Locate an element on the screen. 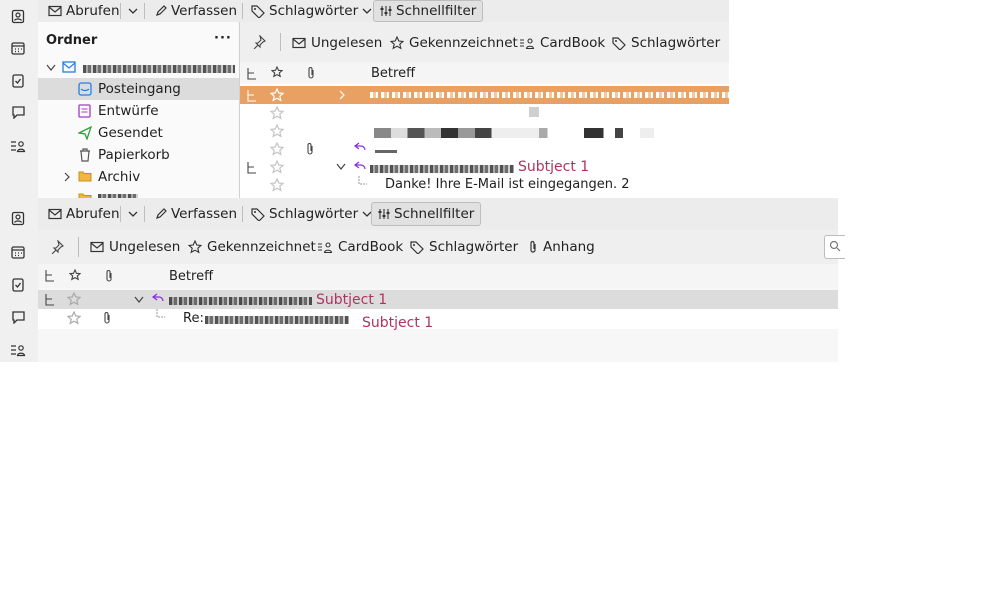 The height and width of the screenshot is (600, 1000). folder-item-archive: Archiv is located at coordinates (138, 177).